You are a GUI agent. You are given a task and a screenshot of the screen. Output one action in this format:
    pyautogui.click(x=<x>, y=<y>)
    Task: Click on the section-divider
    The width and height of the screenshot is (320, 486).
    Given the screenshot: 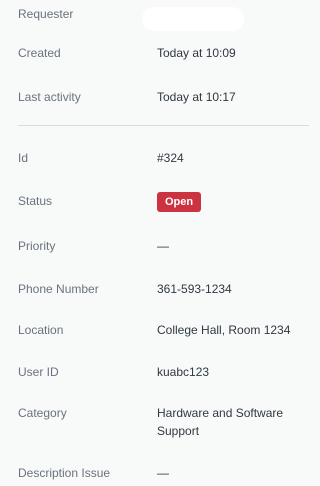 What is the action you would take?
    pyautogui.click(x=163, y=125)
    